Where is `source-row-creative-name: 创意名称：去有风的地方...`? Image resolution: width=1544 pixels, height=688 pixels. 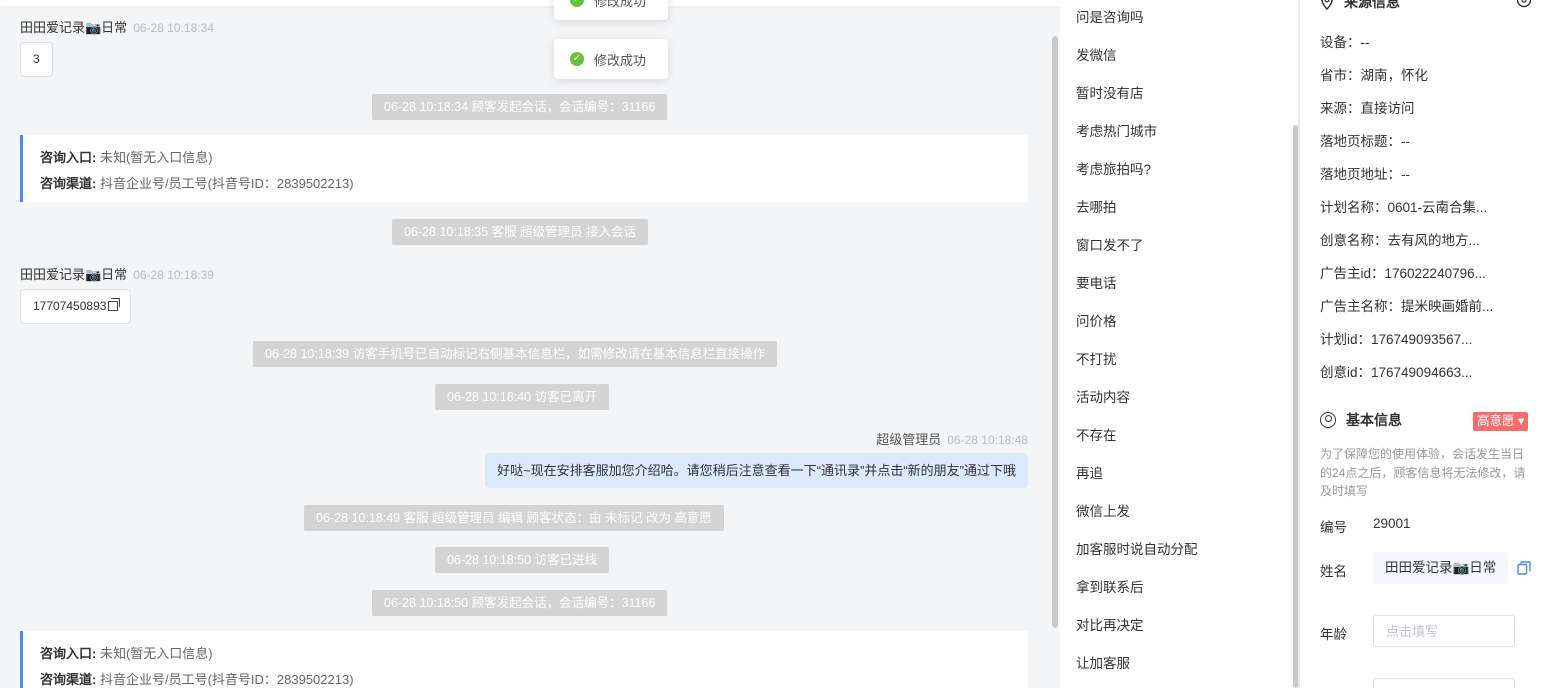 source-row-creative-name: 创意名称：去有风的地方... is located at coordinates (1400, 240).